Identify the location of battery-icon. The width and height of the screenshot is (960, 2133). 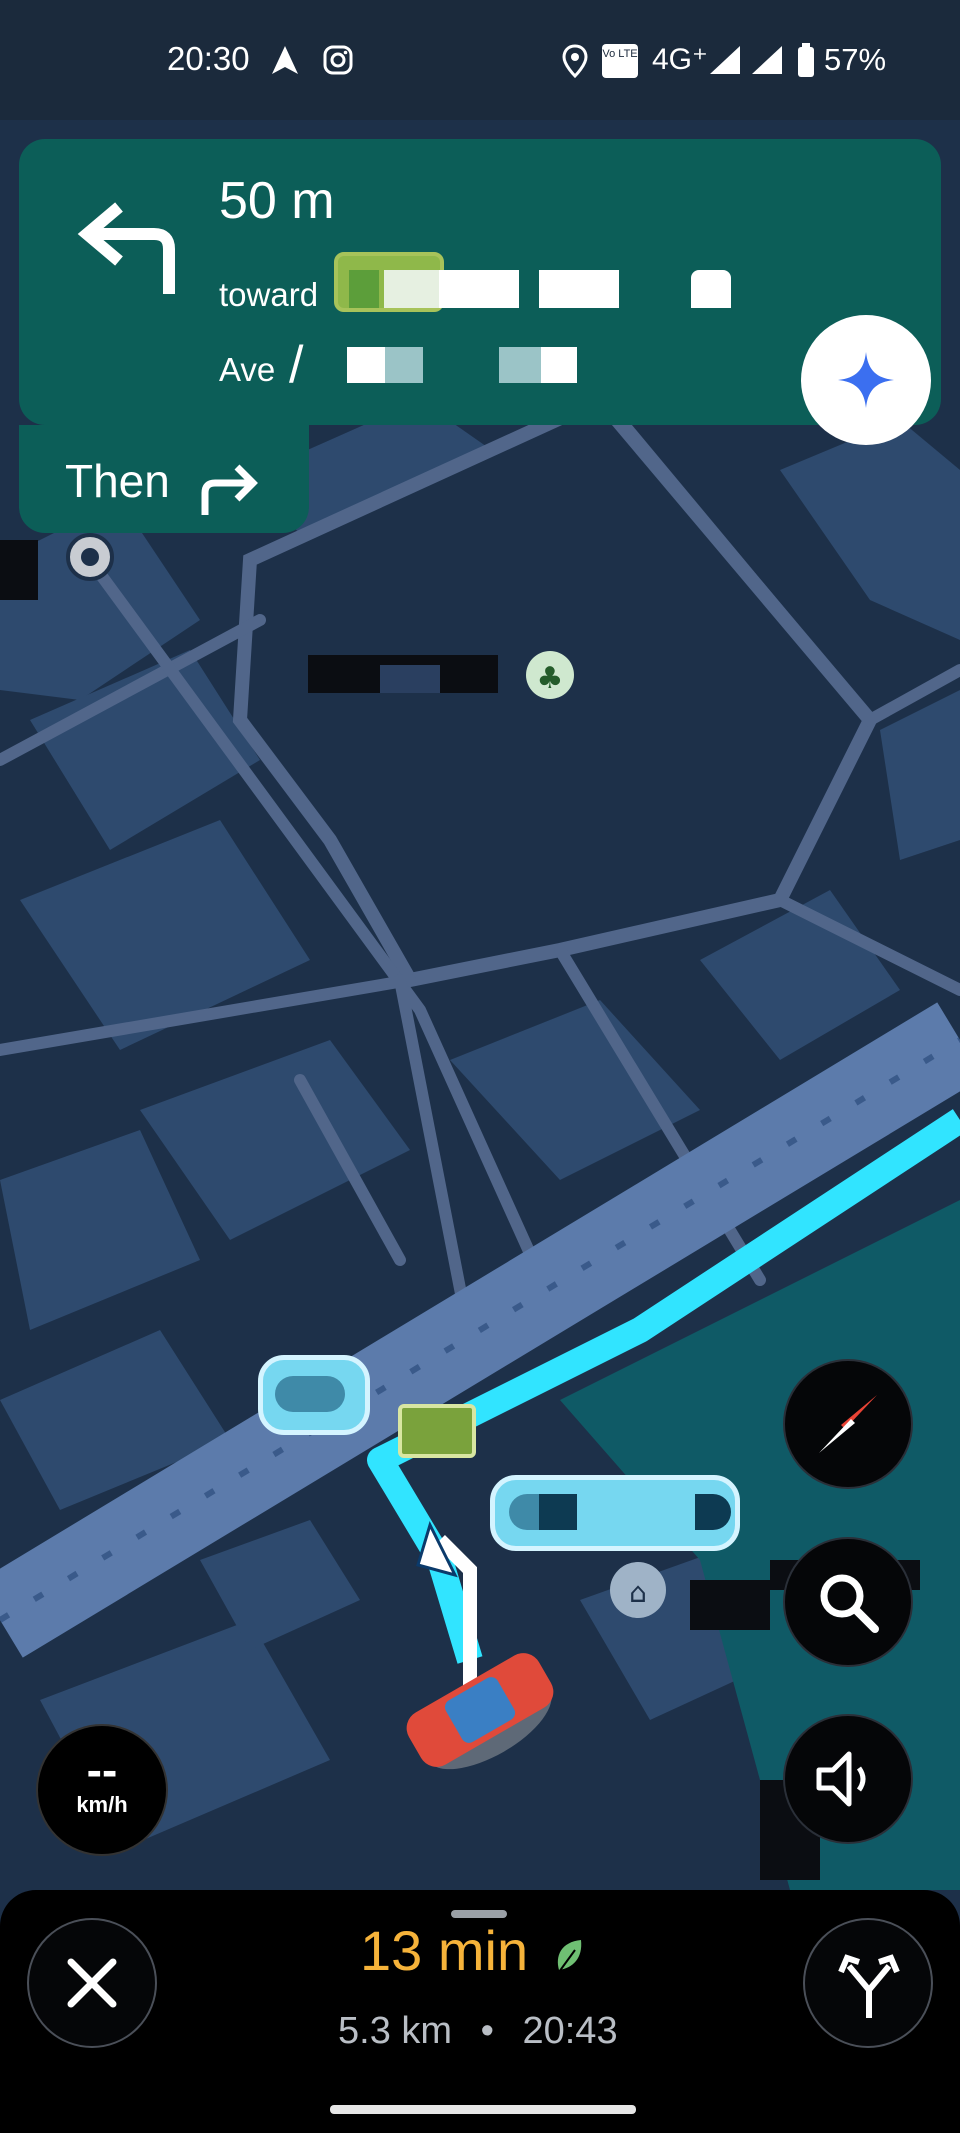
(806, 60).